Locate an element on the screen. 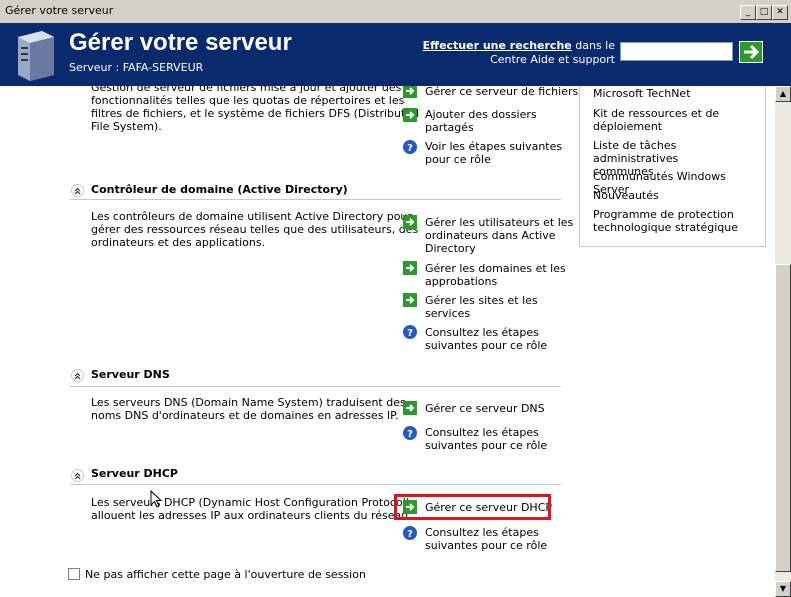  resource-link-resource-kit: Kit de ressources et de déploiement is located at coordinates (675, 120).